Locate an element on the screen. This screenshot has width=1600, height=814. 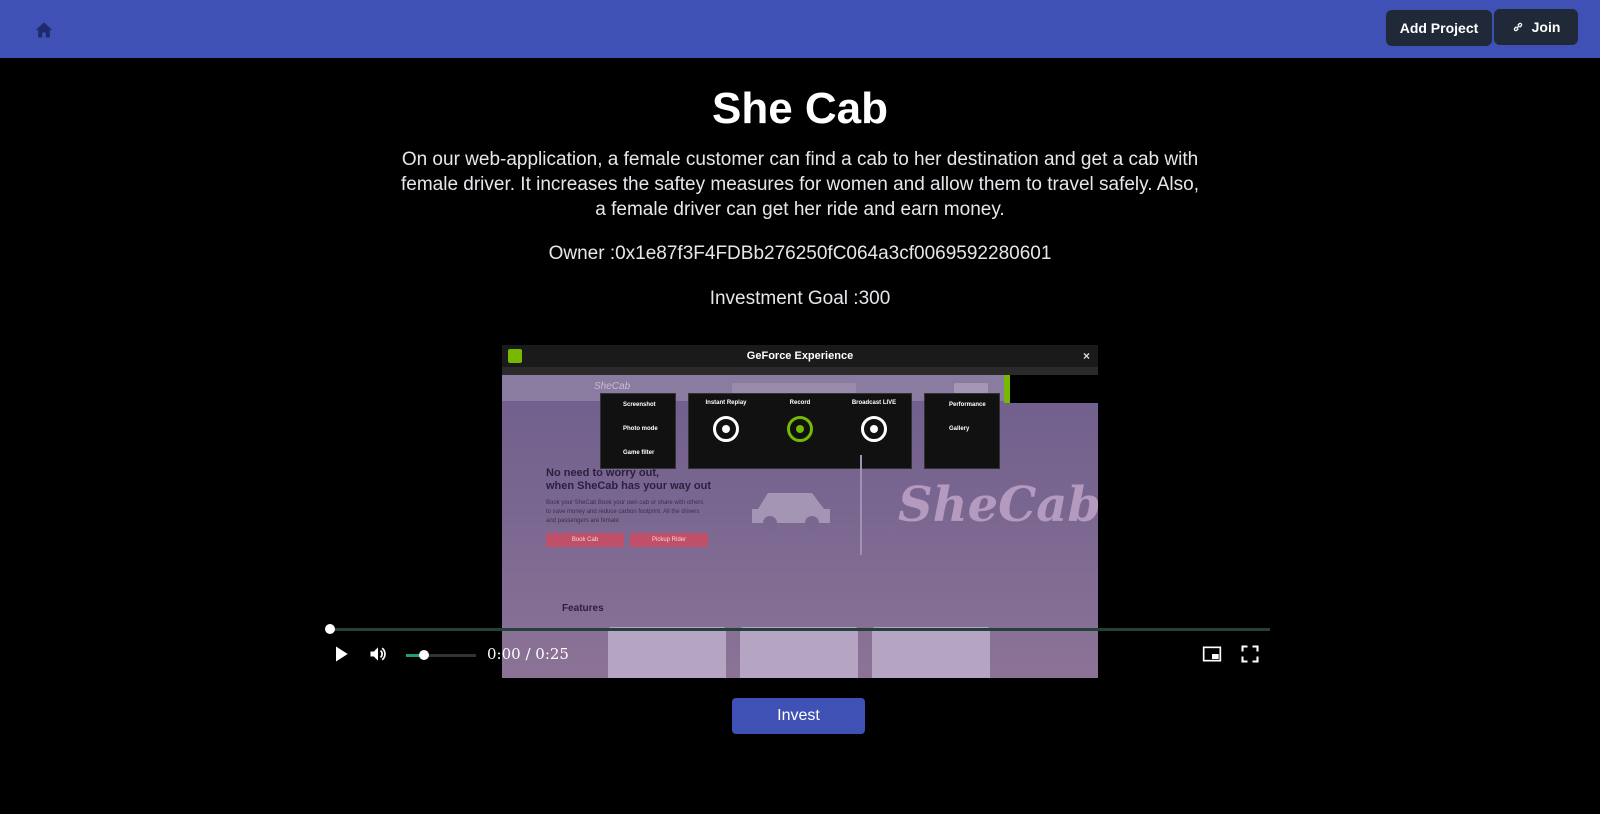
site-logo: SheCab is located at coordinates (612, 386).